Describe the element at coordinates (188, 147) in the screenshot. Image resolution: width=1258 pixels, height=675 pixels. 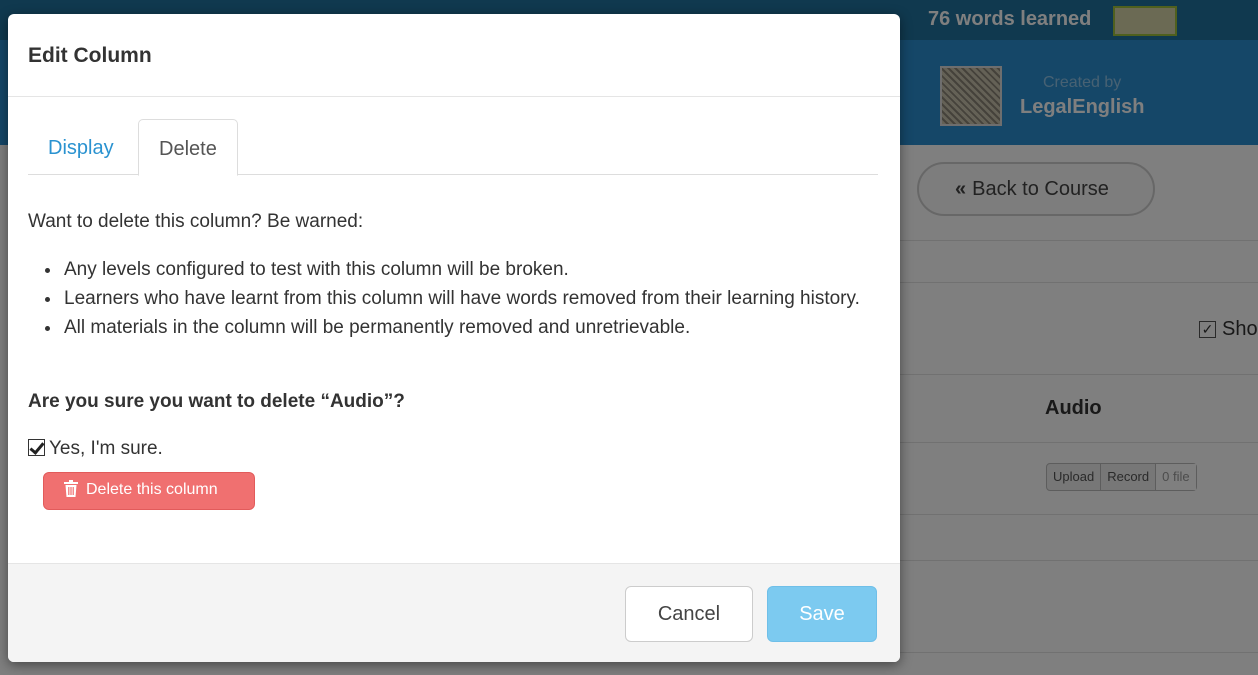
I see `tab-delete: Delete` at that location.